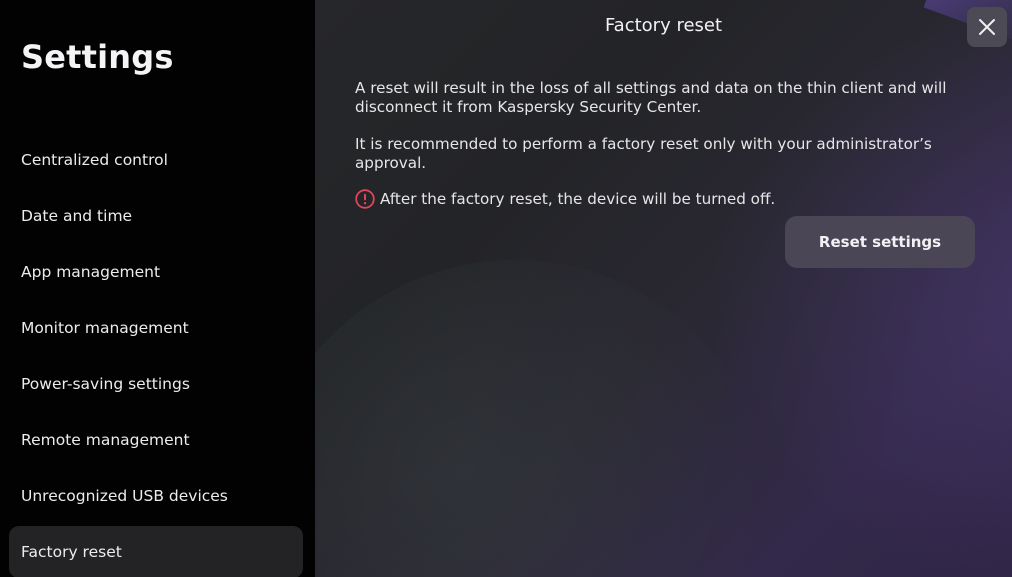  I want to click on sidebar-item-label: Power-saving settings, so click(105, 384).